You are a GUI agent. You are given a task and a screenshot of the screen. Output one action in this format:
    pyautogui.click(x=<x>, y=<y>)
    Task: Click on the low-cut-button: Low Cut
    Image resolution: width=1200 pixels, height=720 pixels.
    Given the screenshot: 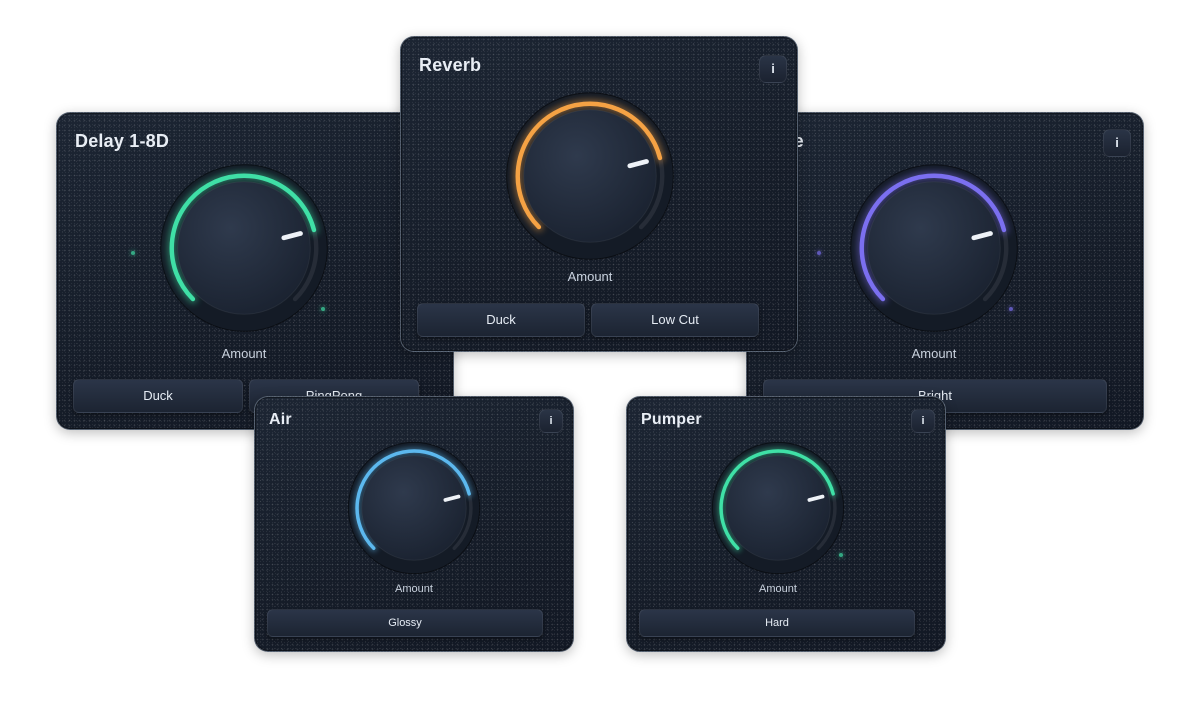 What is the action you would take?
    pyautogui.click(x=675, y=320)
    